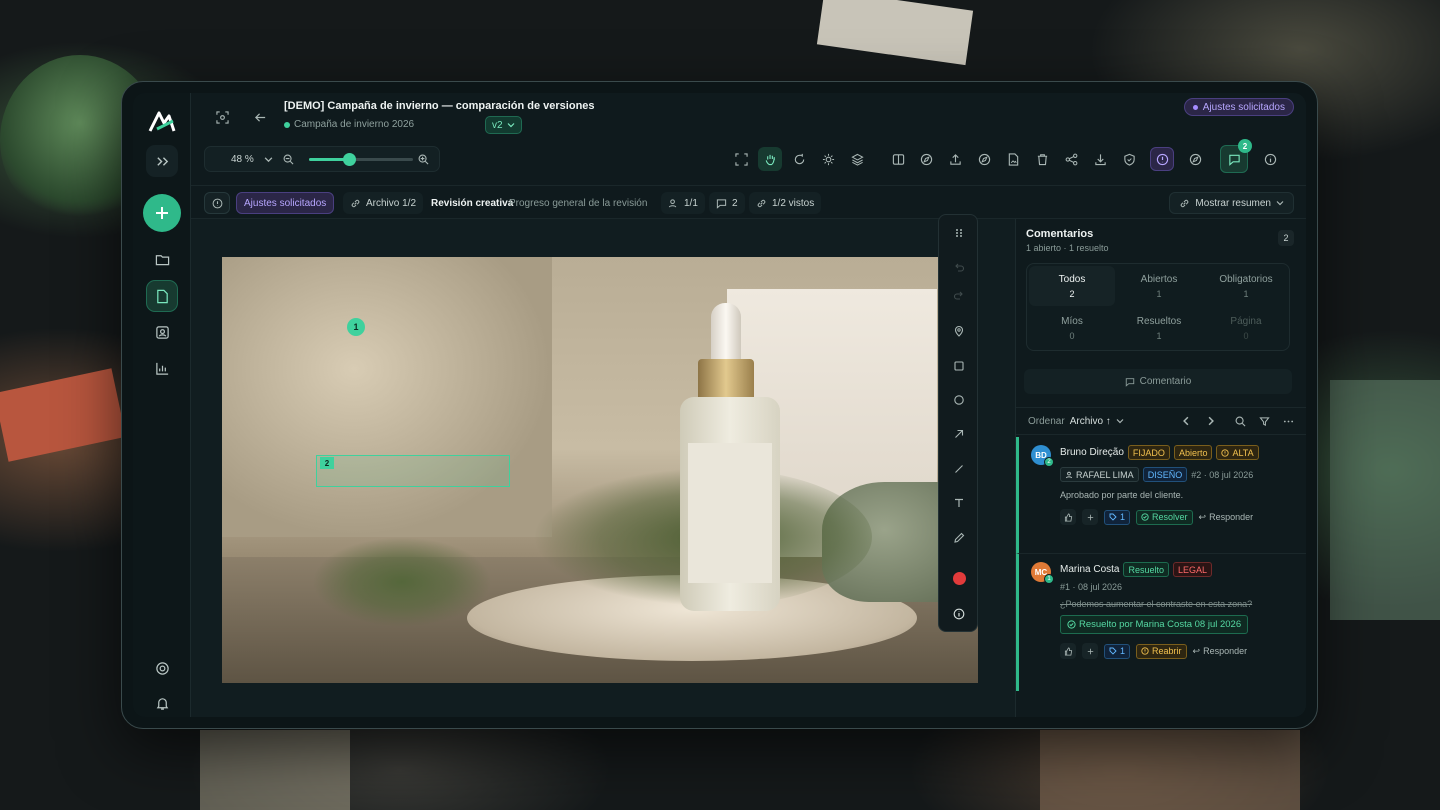 This screenshot has width=1440, height=810. I want to click on rotate-button, so click(799, 159).